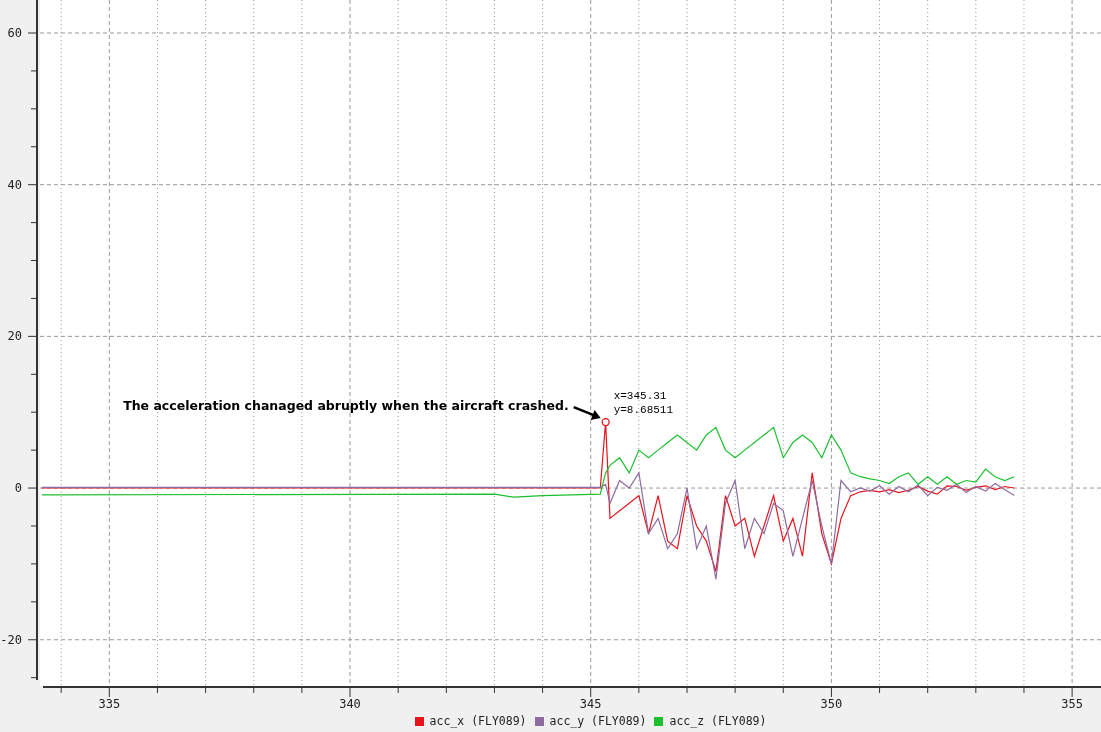  Describe the element at coordinates (18, 488) in the screenshot. I see `tick-label: 0` at that location.